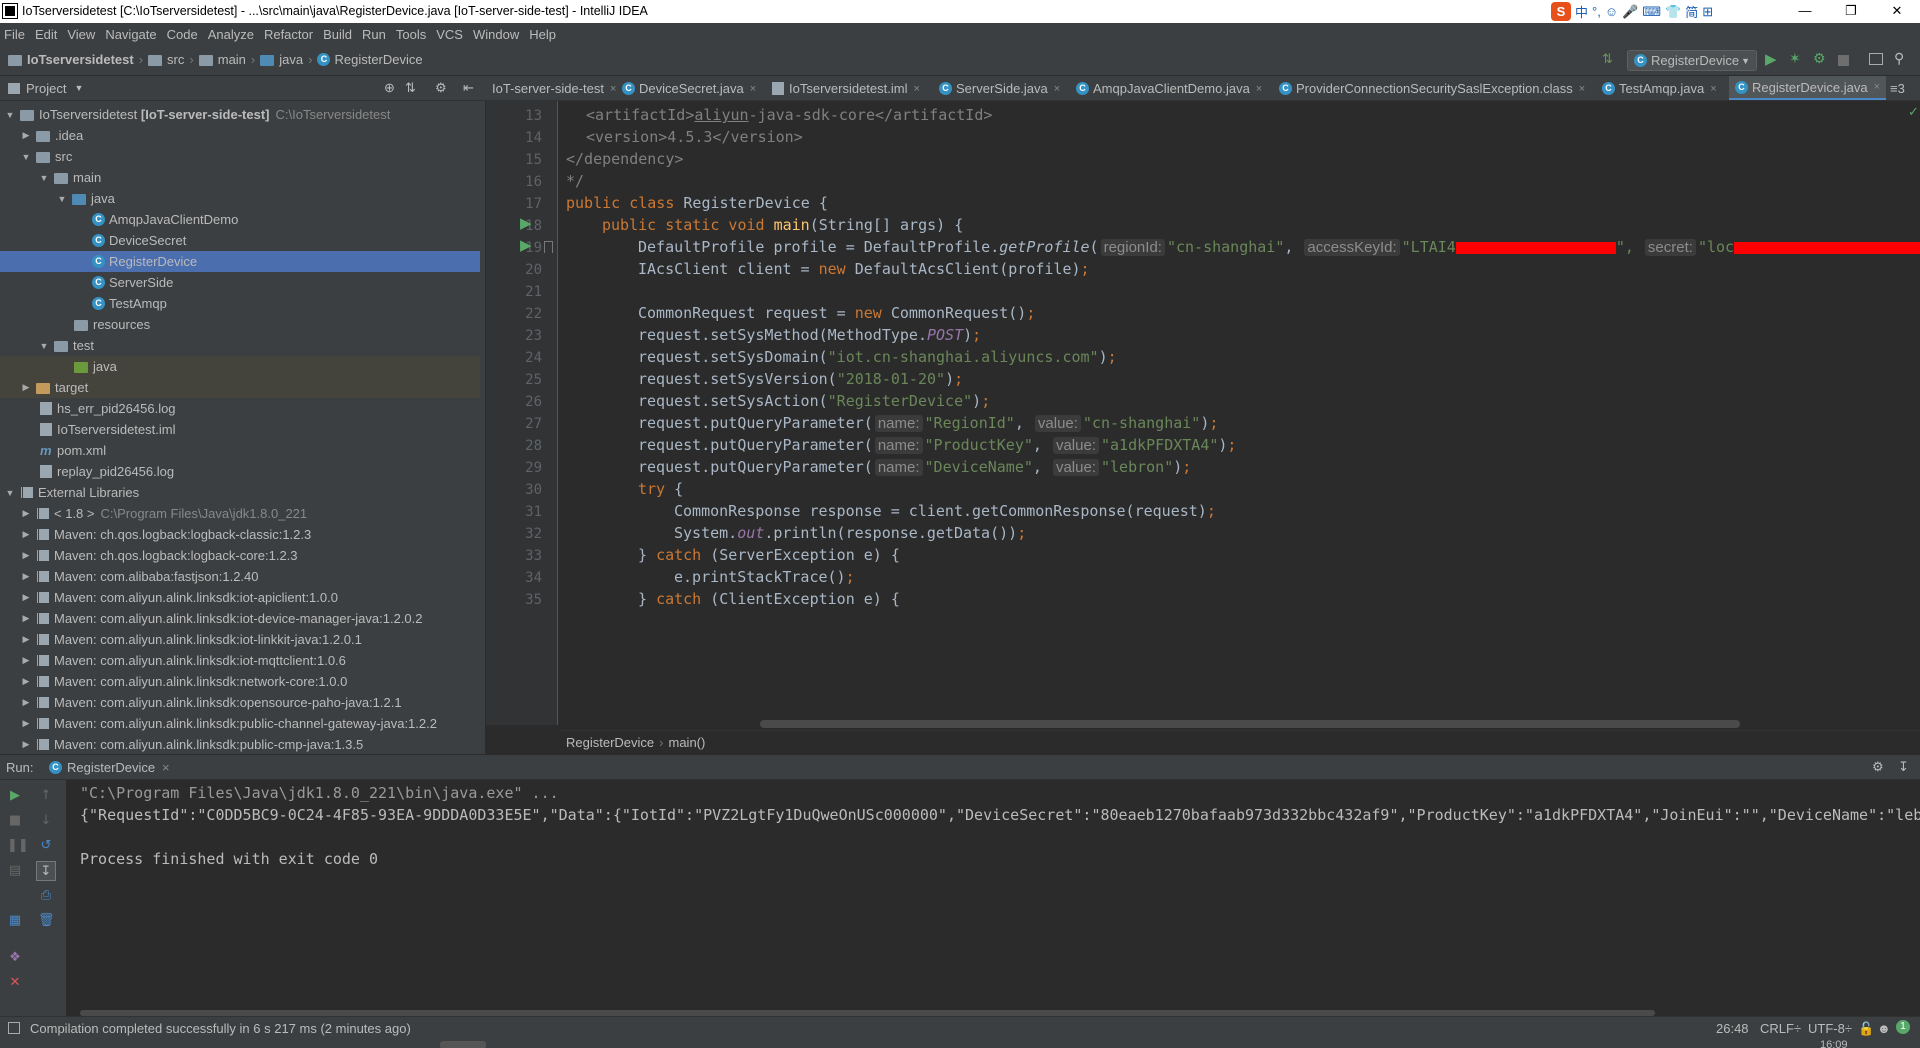  What do you see at coordinates (240, 282) in the screenshot?
I see `tree-item-serverside: C ServerSide` at bounding box center [240, 282].